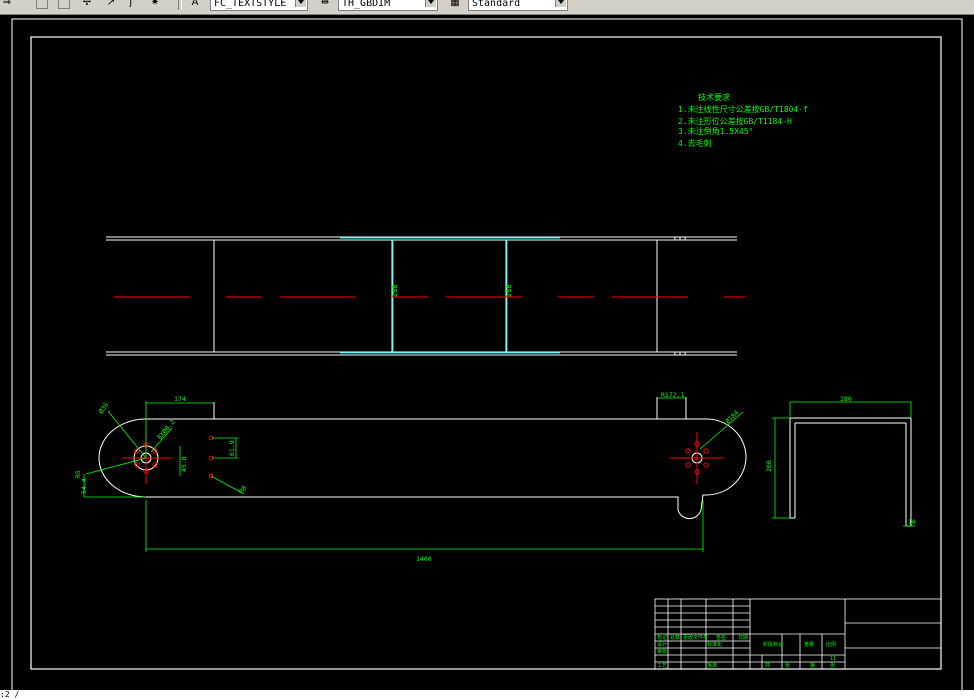 This screenshot has width=974, height=699. I want to click on note-line: 3.未注倒角1.5X45°, so click(715, 131).